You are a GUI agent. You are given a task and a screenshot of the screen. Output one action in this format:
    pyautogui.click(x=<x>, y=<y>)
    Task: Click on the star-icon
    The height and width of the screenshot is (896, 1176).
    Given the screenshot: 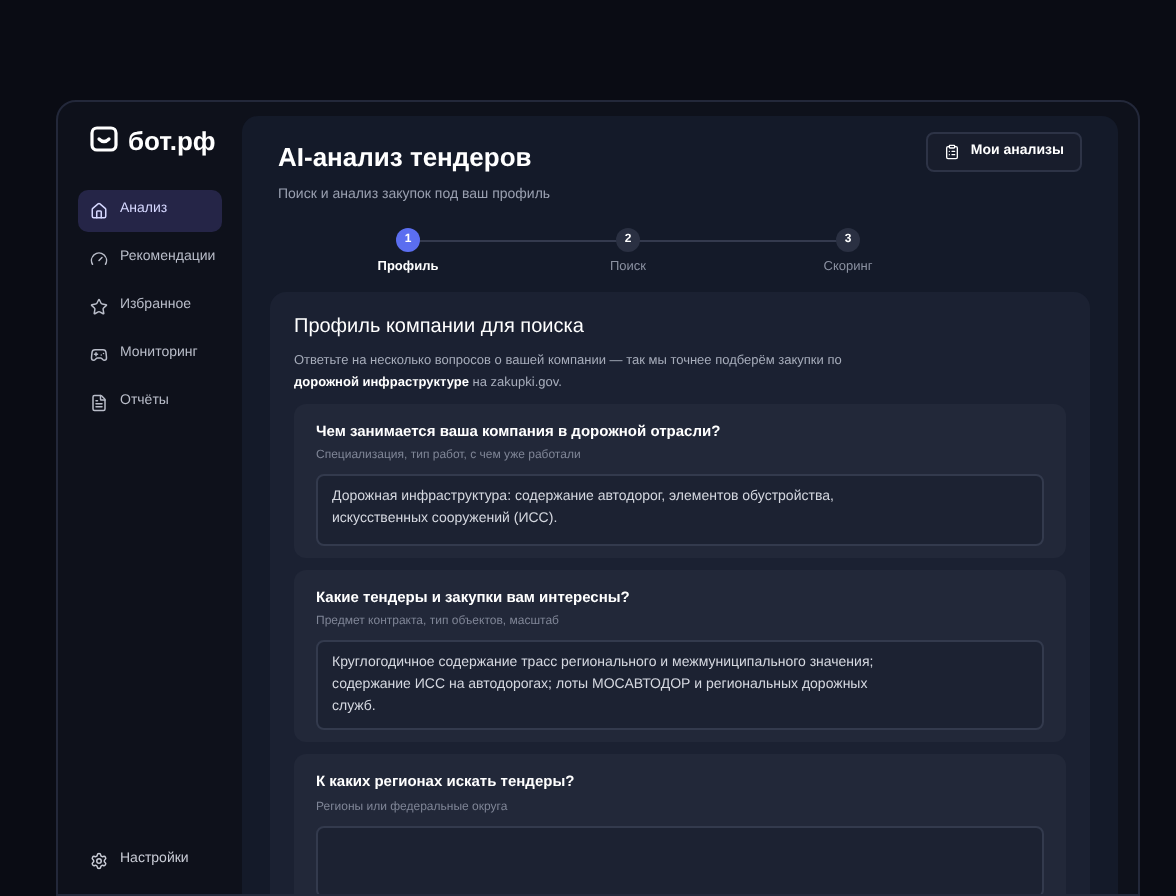 What is the action you would take?
    pyautogui.click(x=99, y=307)
    